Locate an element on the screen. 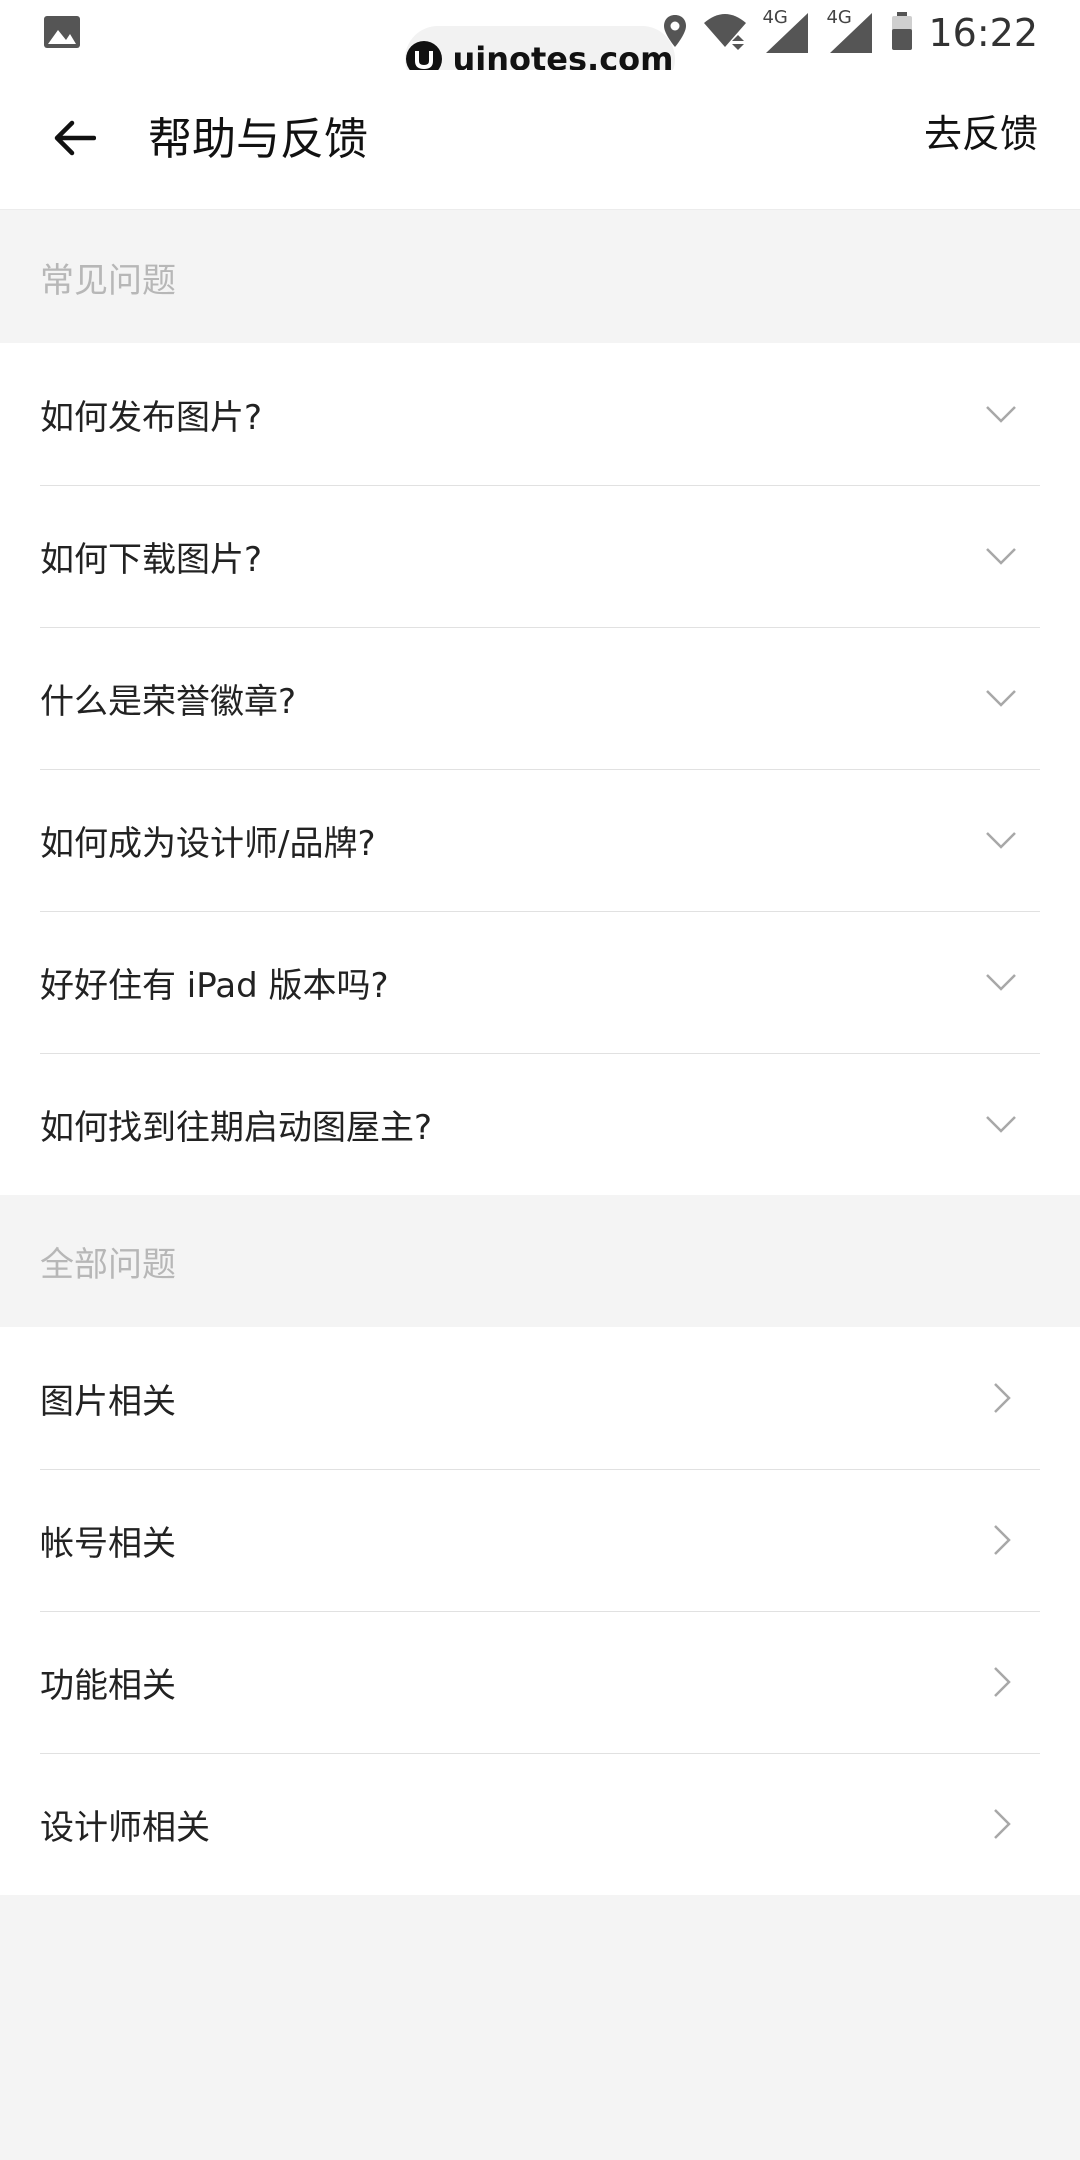 The width and height of the screenshot is (1080, 2160). category-item-label: 设计师相关 is located at coordinates (125, 1827).